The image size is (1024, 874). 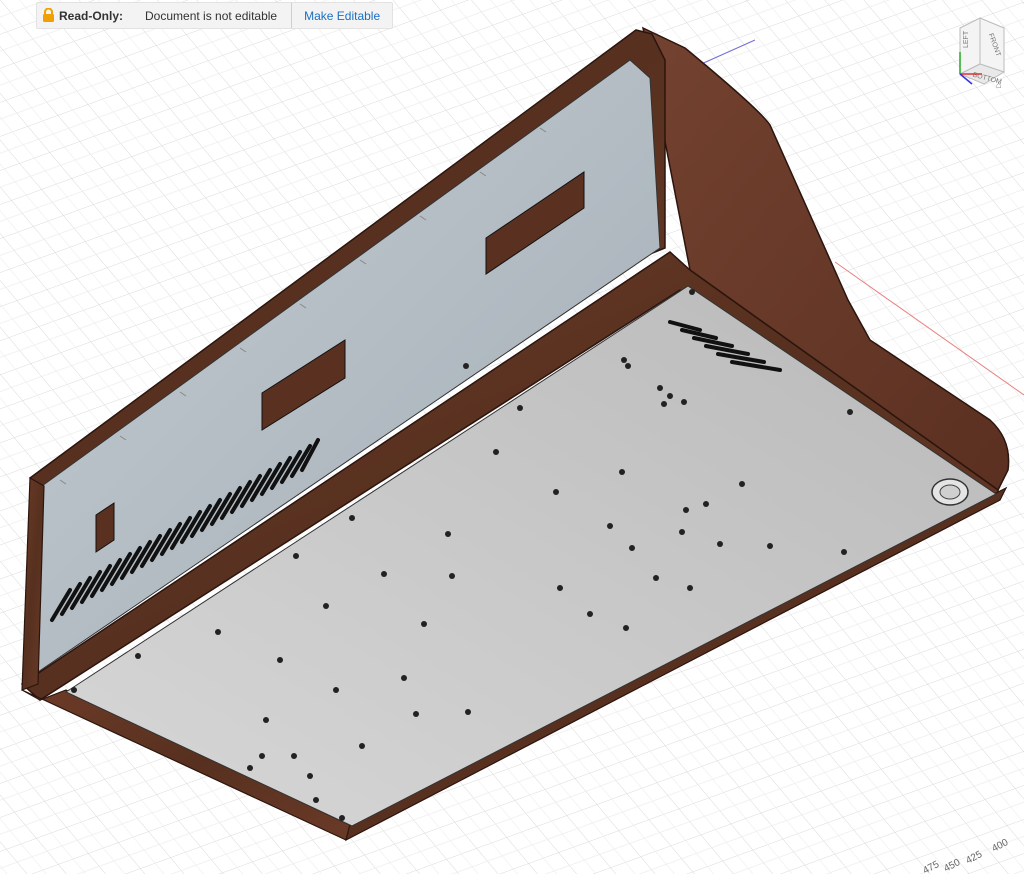 What do you see at coordinates (48, 15) in the screenshot?
I see `lock-icon` at bounding box center [48, 15].